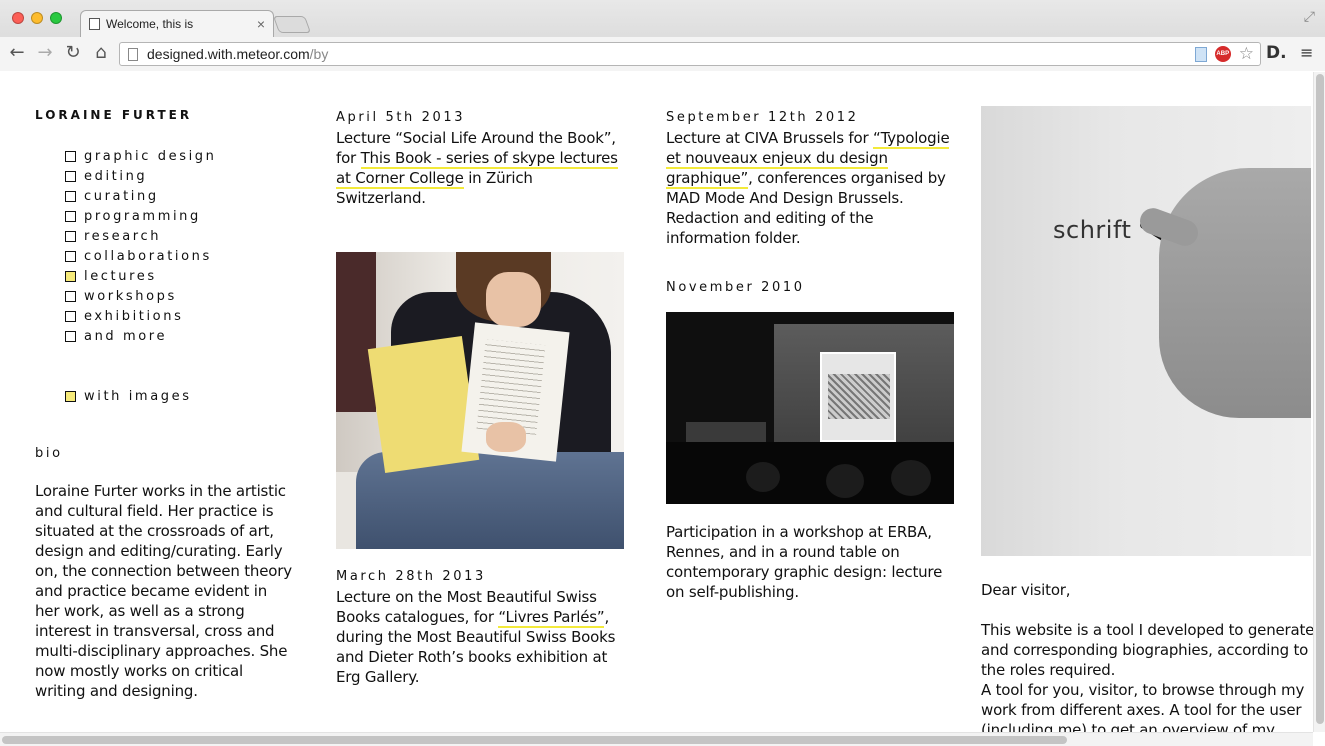 Image resolution: width=1325 pixels, height=746 pixels. Describe the element at coordinates (261, 24) in the screenshot. I see `tab-close-icon: ×` at that location.